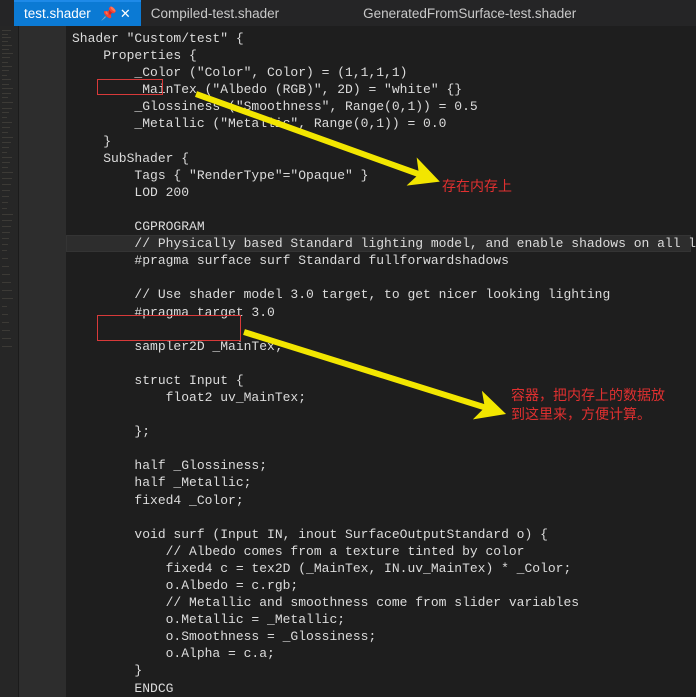 The image size is (696, 697). I want to click on code-line: SubShader {, so click(378, 158).